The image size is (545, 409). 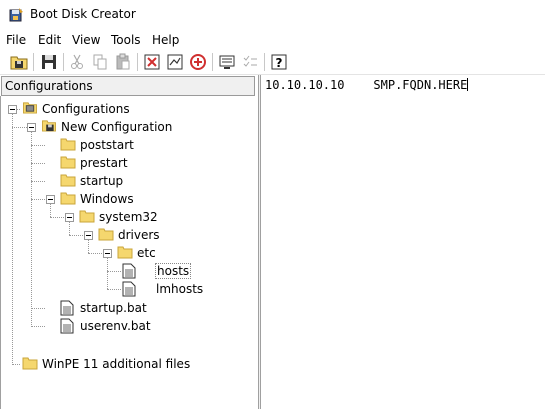 I want to click on tree-node-label: startup.bat, so click(x=113, y=308).